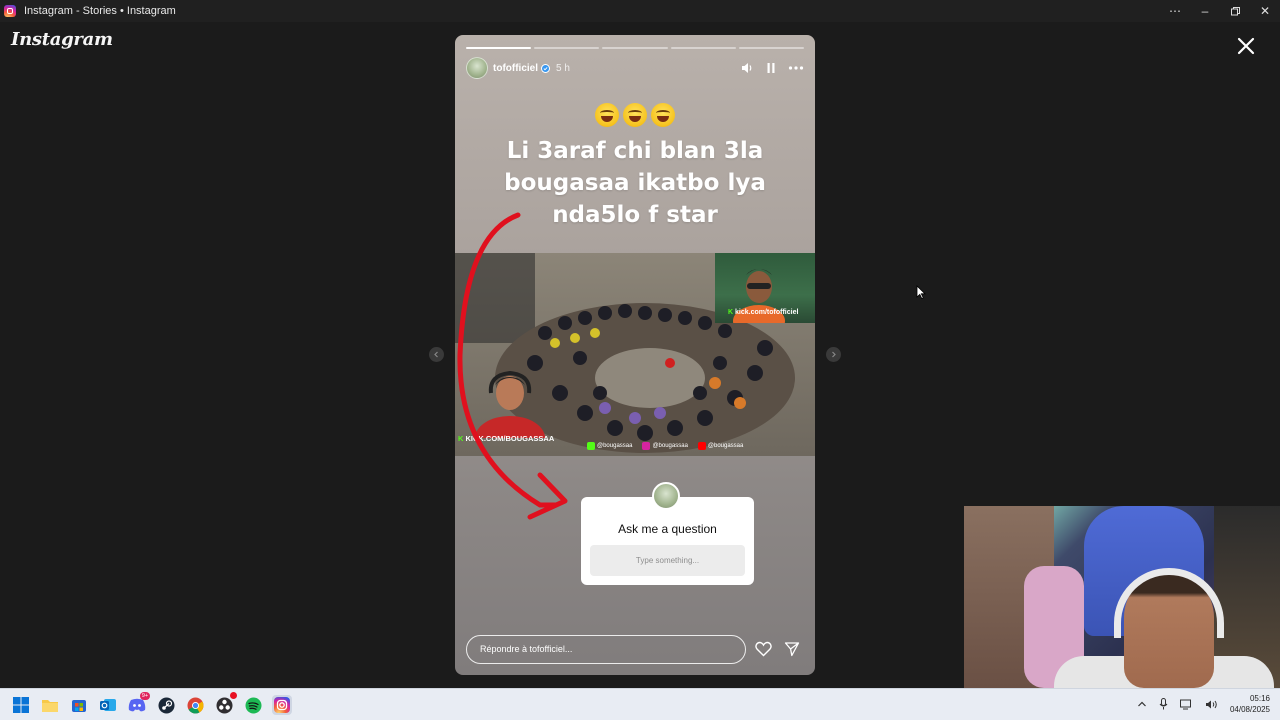 Image resolution: width=1280 pixels, height=720 pixels. I want to click on restore-button, so click(1235, 11).